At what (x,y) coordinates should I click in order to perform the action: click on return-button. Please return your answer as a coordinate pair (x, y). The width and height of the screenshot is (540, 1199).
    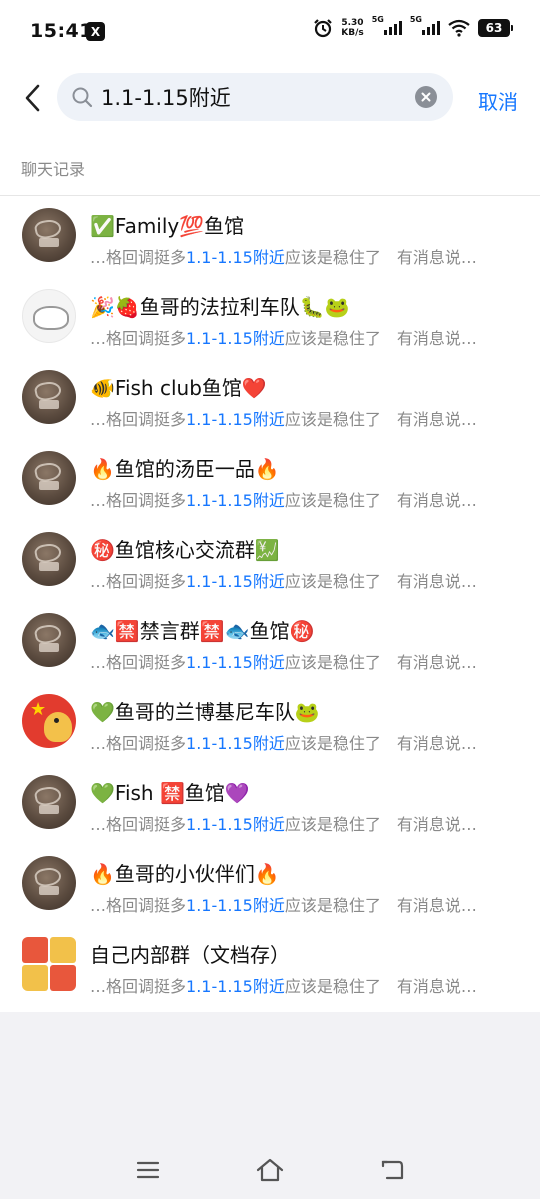
    Looking at the image, I should click on (392, 1170).